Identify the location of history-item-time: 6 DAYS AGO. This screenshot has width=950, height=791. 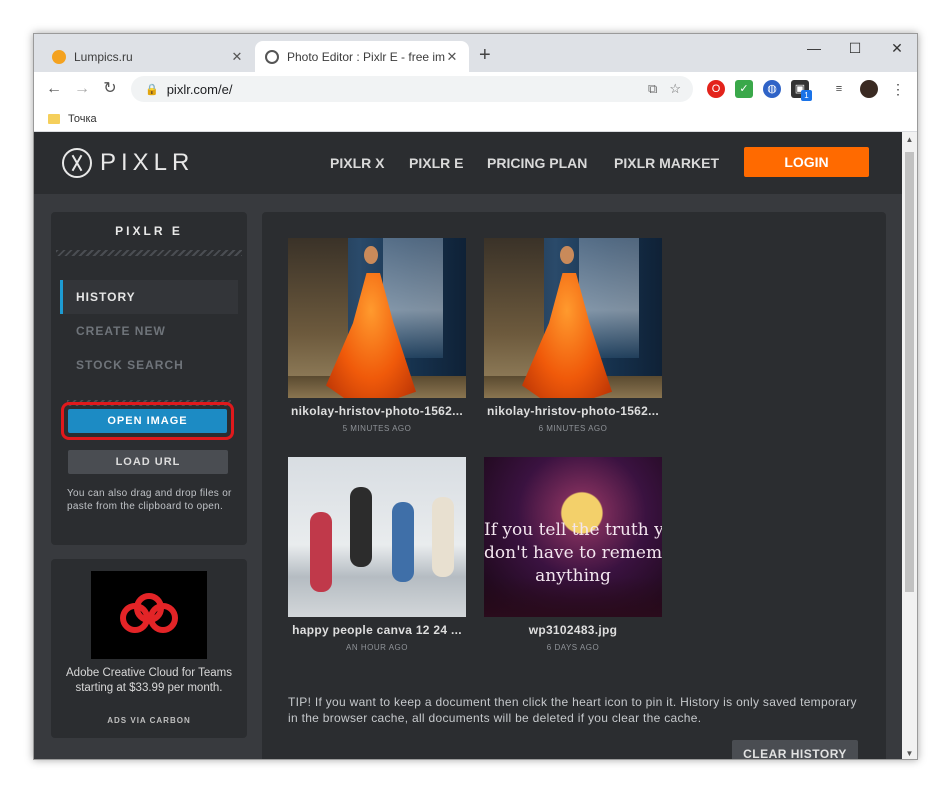
(573, 647).